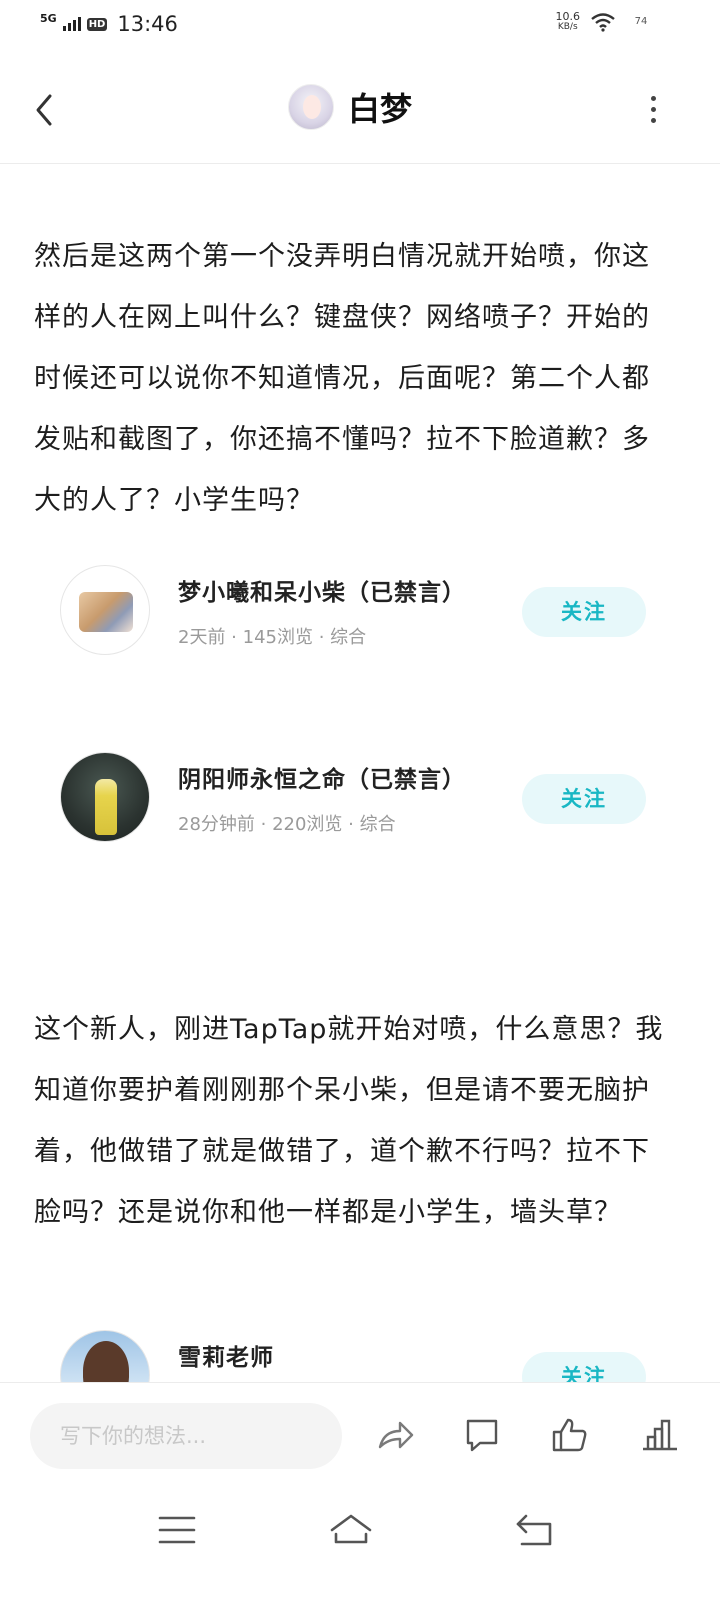 This screenshot has width=720, height=1605. I want to click on post-meta: 2天前 · 145浏览 · 综合, so click(272, 637).